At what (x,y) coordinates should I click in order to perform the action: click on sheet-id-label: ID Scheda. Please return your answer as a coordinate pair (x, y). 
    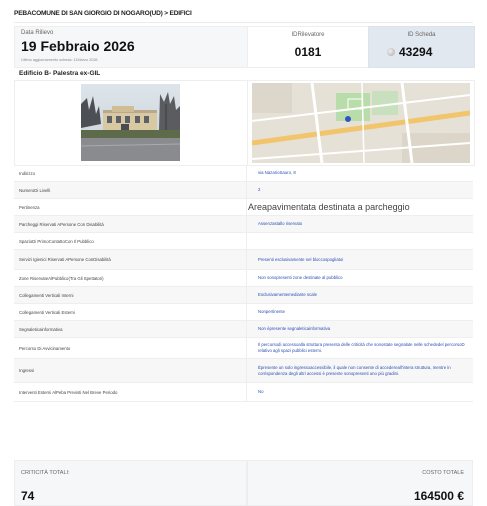
    Looking at the image, I should click on (421, 35).